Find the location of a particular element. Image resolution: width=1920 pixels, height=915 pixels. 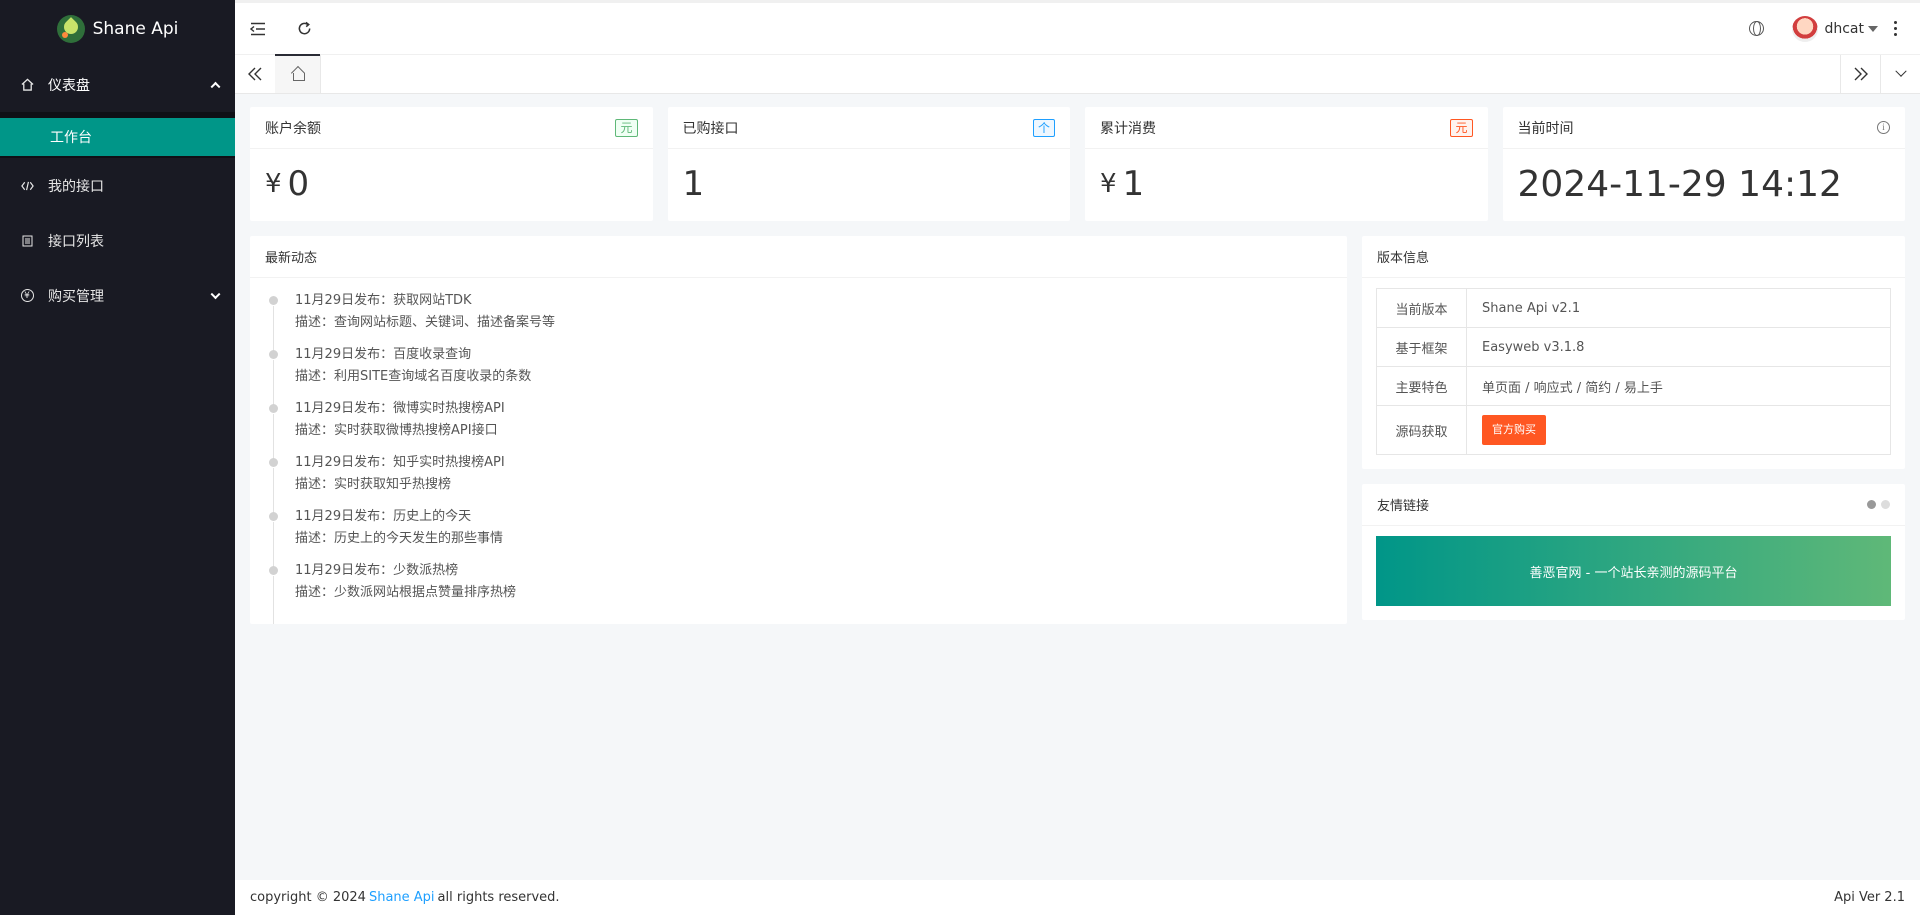

info-icon: i is located at coordinates (1883, 127).